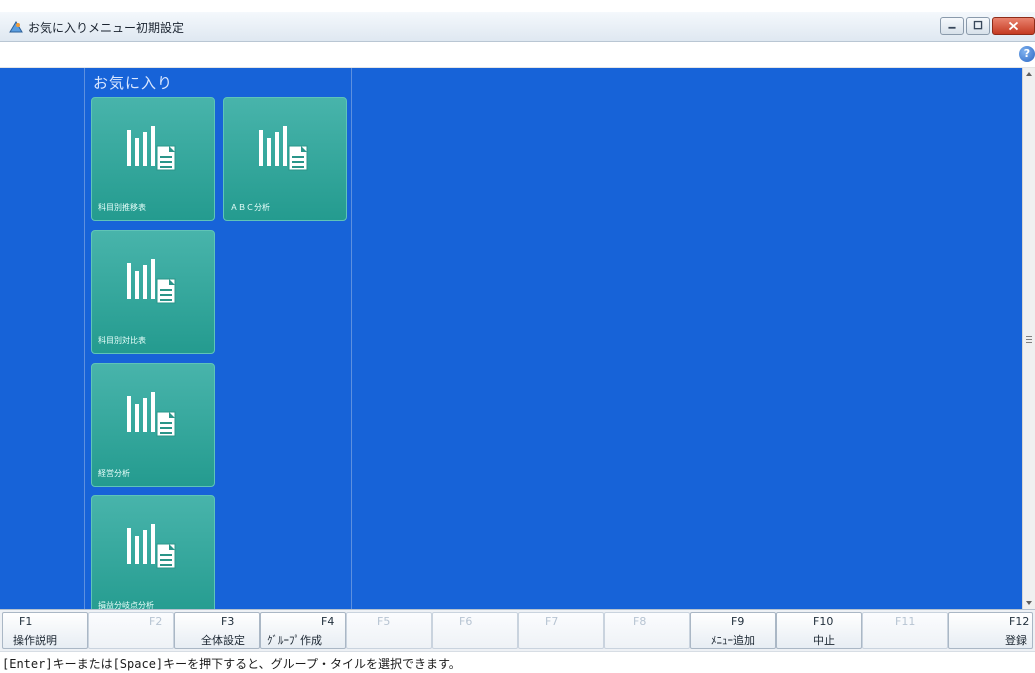  I want to click on group-title: お気に入り, so click(133, 83).